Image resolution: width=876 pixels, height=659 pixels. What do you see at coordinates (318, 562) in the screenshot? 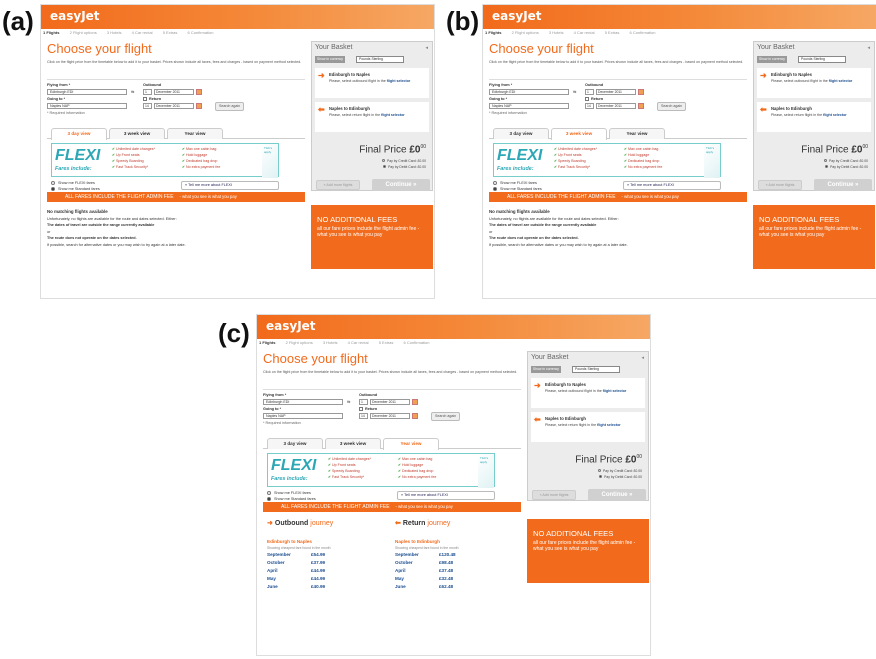
I see `price-value: £37.99` at bounding box center [318, 562].